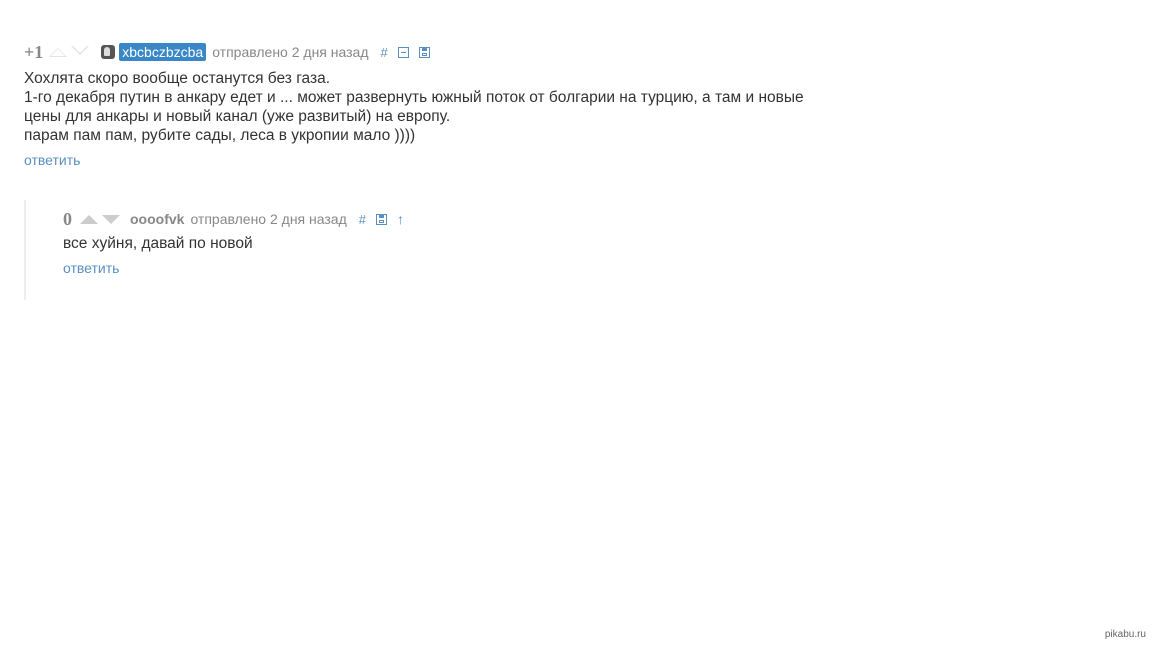 The width and height of the screenshot is (1152, 648). Describe the element at coordinates (444, 52) in the screenshot. I see `comment-header: +1 xbcbczbzcba отправлено 2 дня назад #` at that location.